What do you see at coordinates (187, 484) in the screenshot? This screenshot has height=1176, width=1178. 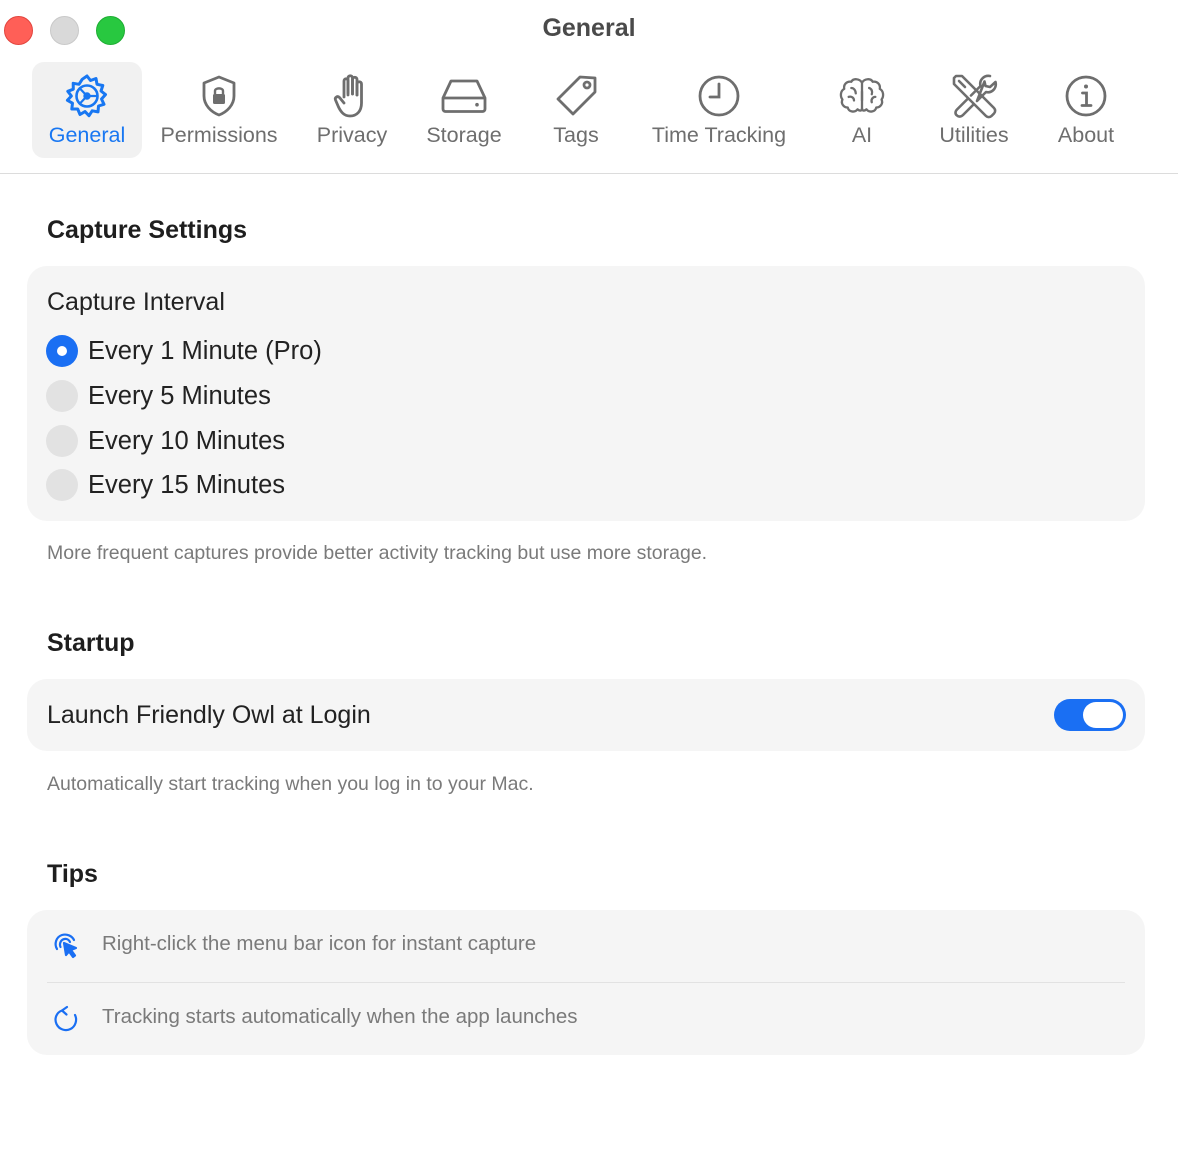 I see `radio-option-label: Every 15 Minutes` at bounding box center [187, 484].